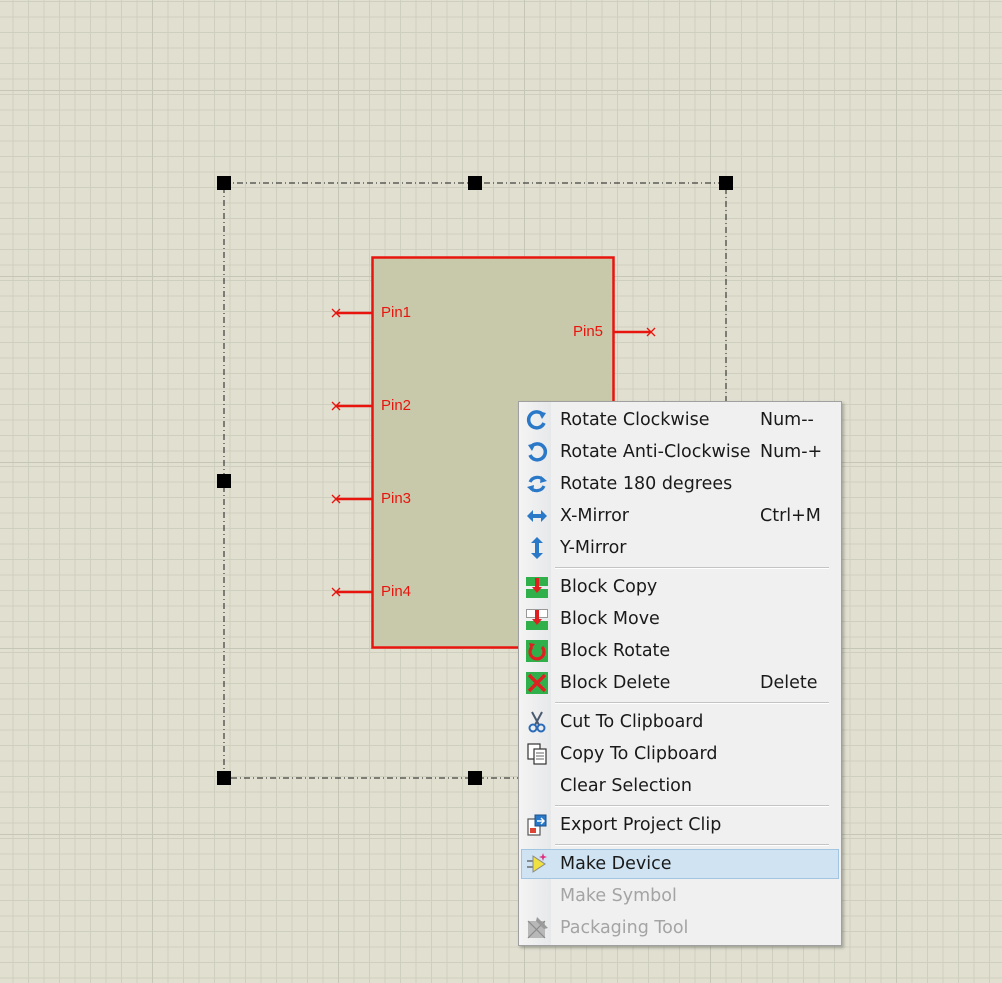 The height and width of the screenshot is (983, 1002). Describe the element at coordinates (635, 420) in the screenshot. I see `menu-item-label: Rotate Clockwise` at that location.